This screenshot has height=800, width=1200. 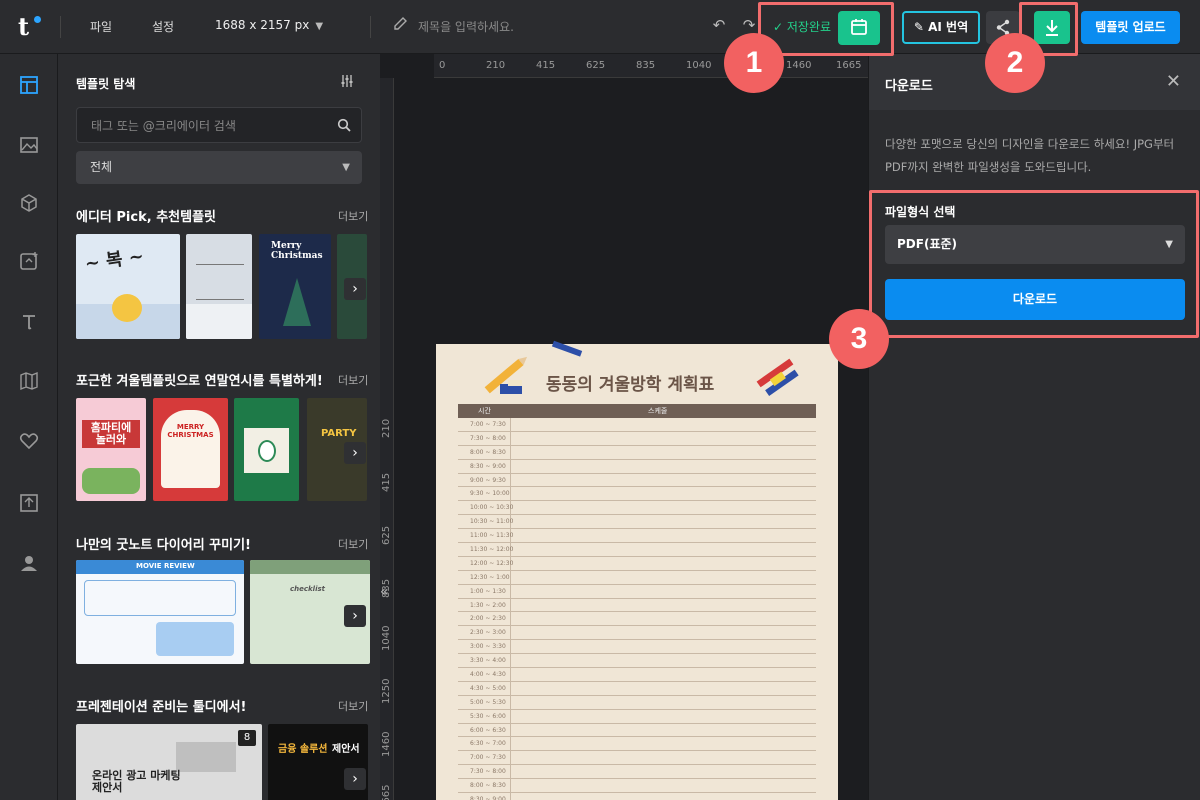 What do you see at coordinates (386, 792) in the screenshot?
I see `ruler-tick: 1665` at bounding box center [386, 792].